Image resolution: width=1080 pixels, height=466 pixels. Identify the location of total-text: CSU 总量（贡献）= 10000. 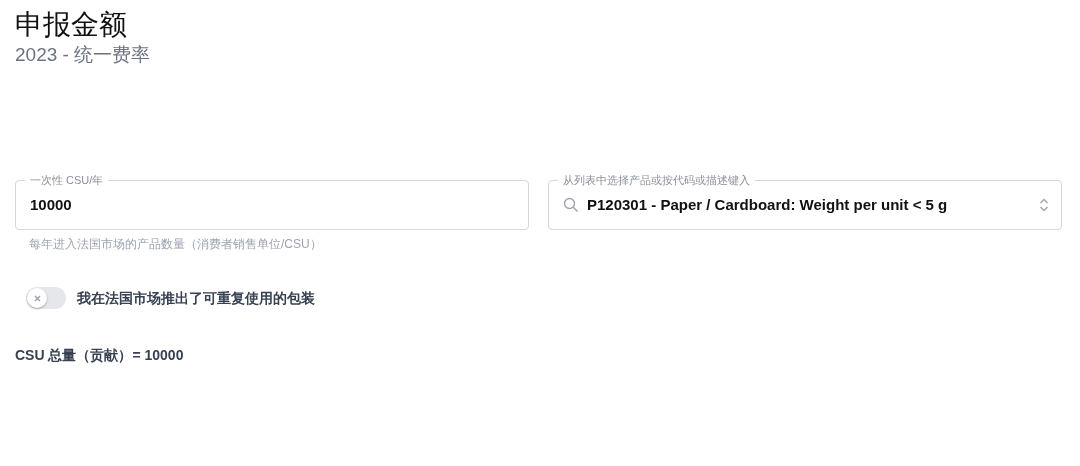
(100, 355).